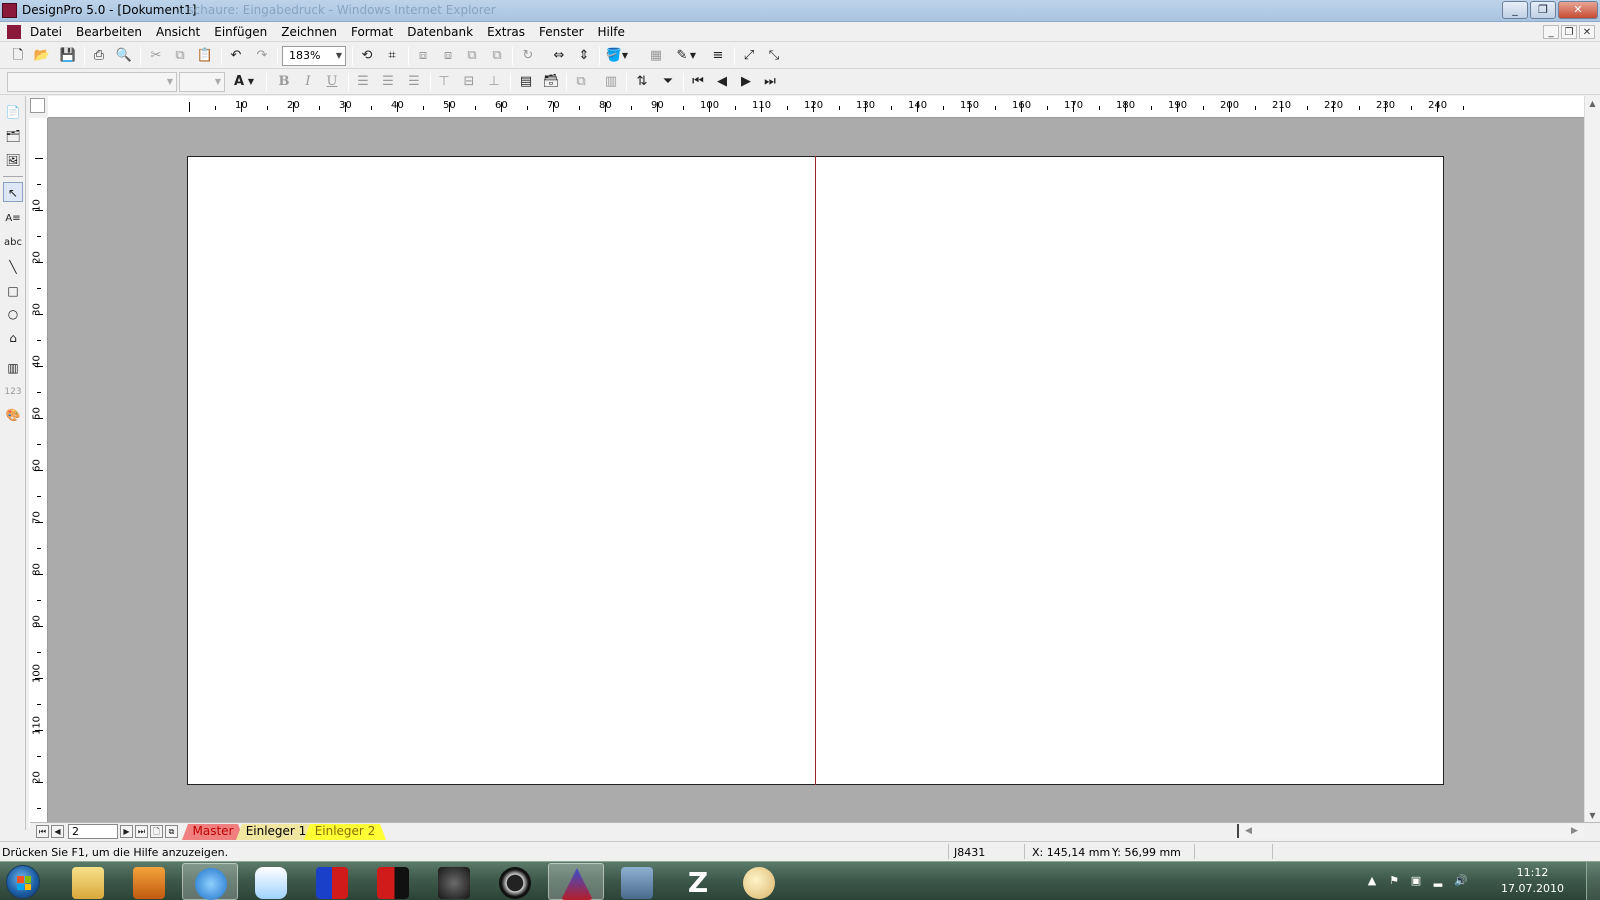  Describe the element at coordinates (13, 136) in the screenshot. I see `import-icon: 🗂` at that location.